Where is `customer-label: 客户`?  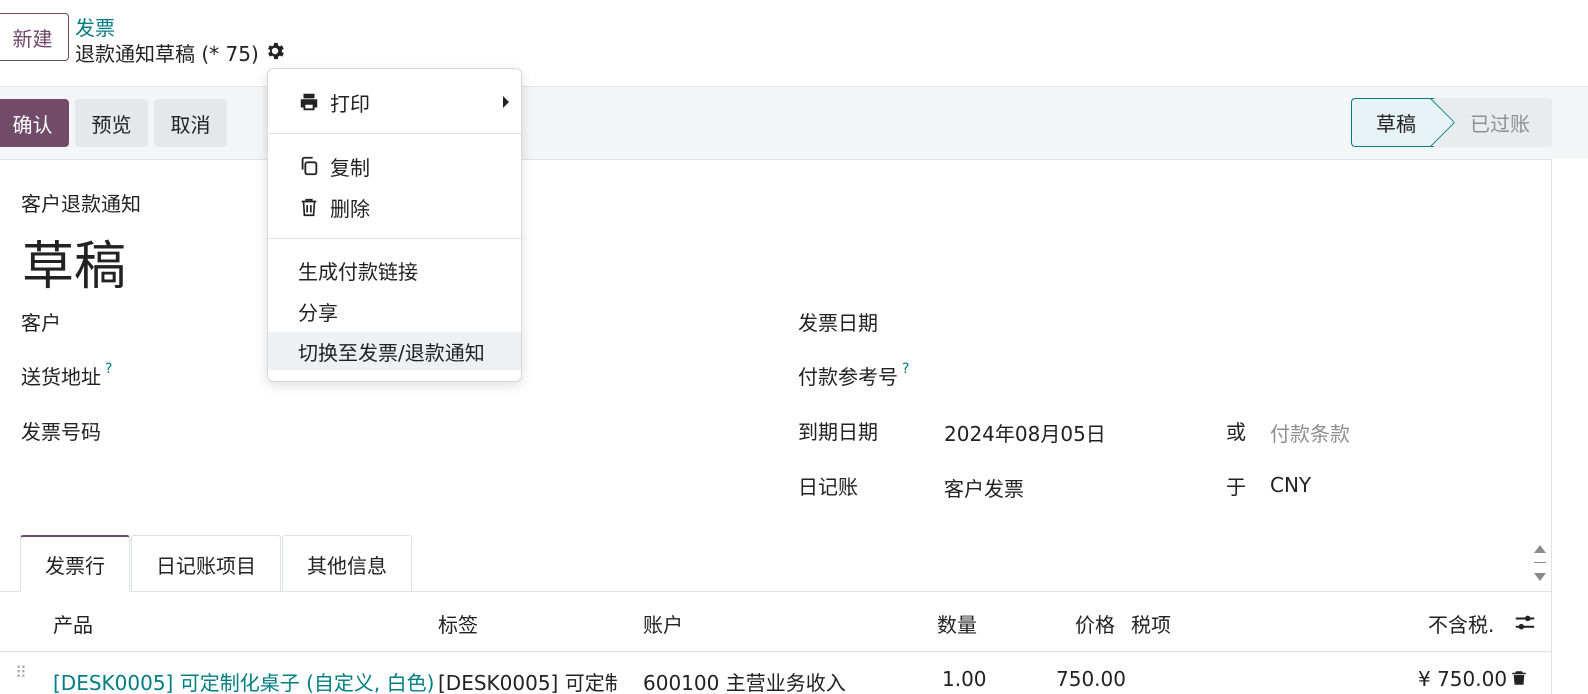
customer-label: 客户 is located at coordinates (41, 323).